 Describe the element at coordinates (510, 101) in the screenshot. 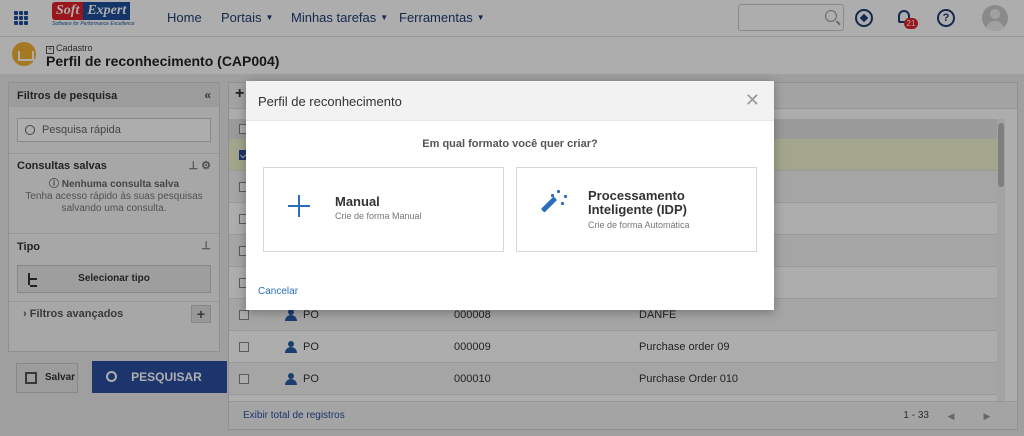

I see `dialog-header: Perfil de reconhecimento ✕` at that location.